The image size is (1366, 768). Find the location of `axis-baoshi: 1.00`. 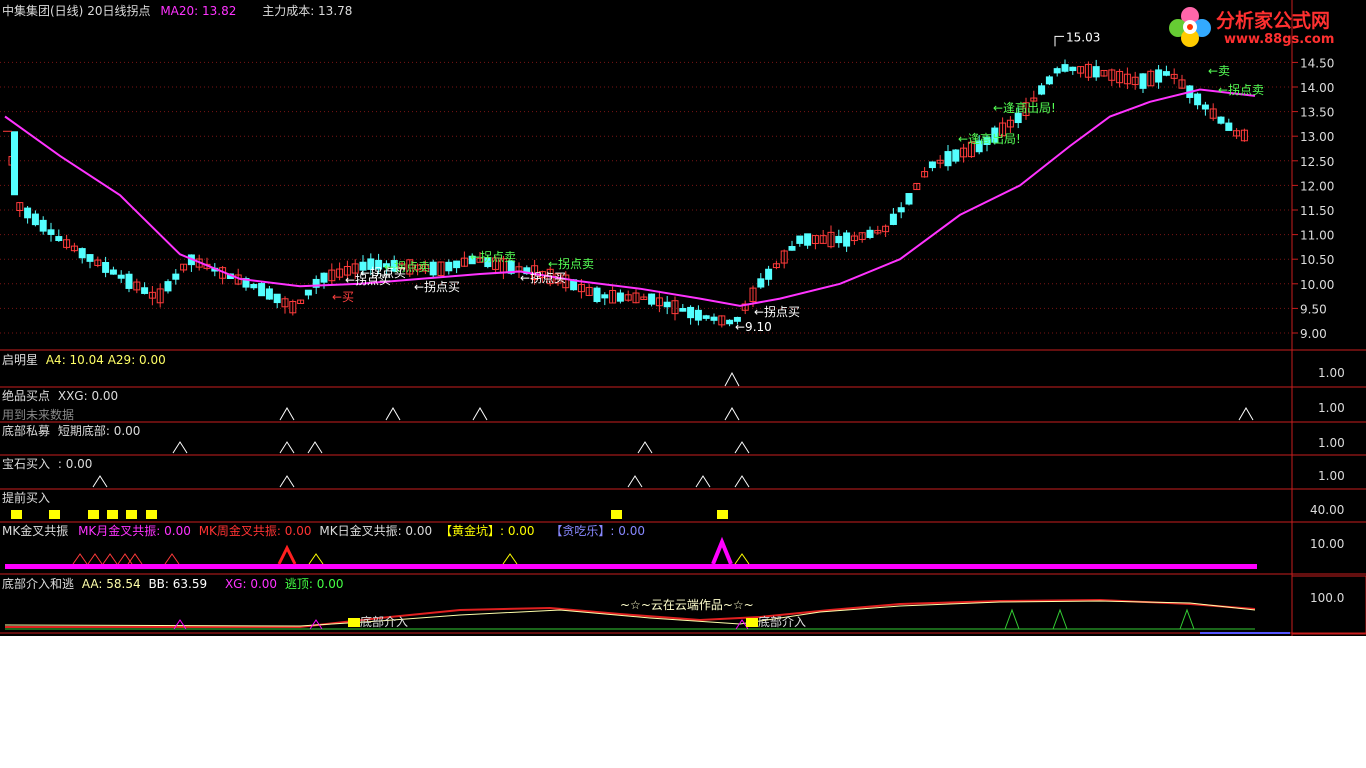

axis-baoshi: 1.00 is located at coordinates (1331, 476).